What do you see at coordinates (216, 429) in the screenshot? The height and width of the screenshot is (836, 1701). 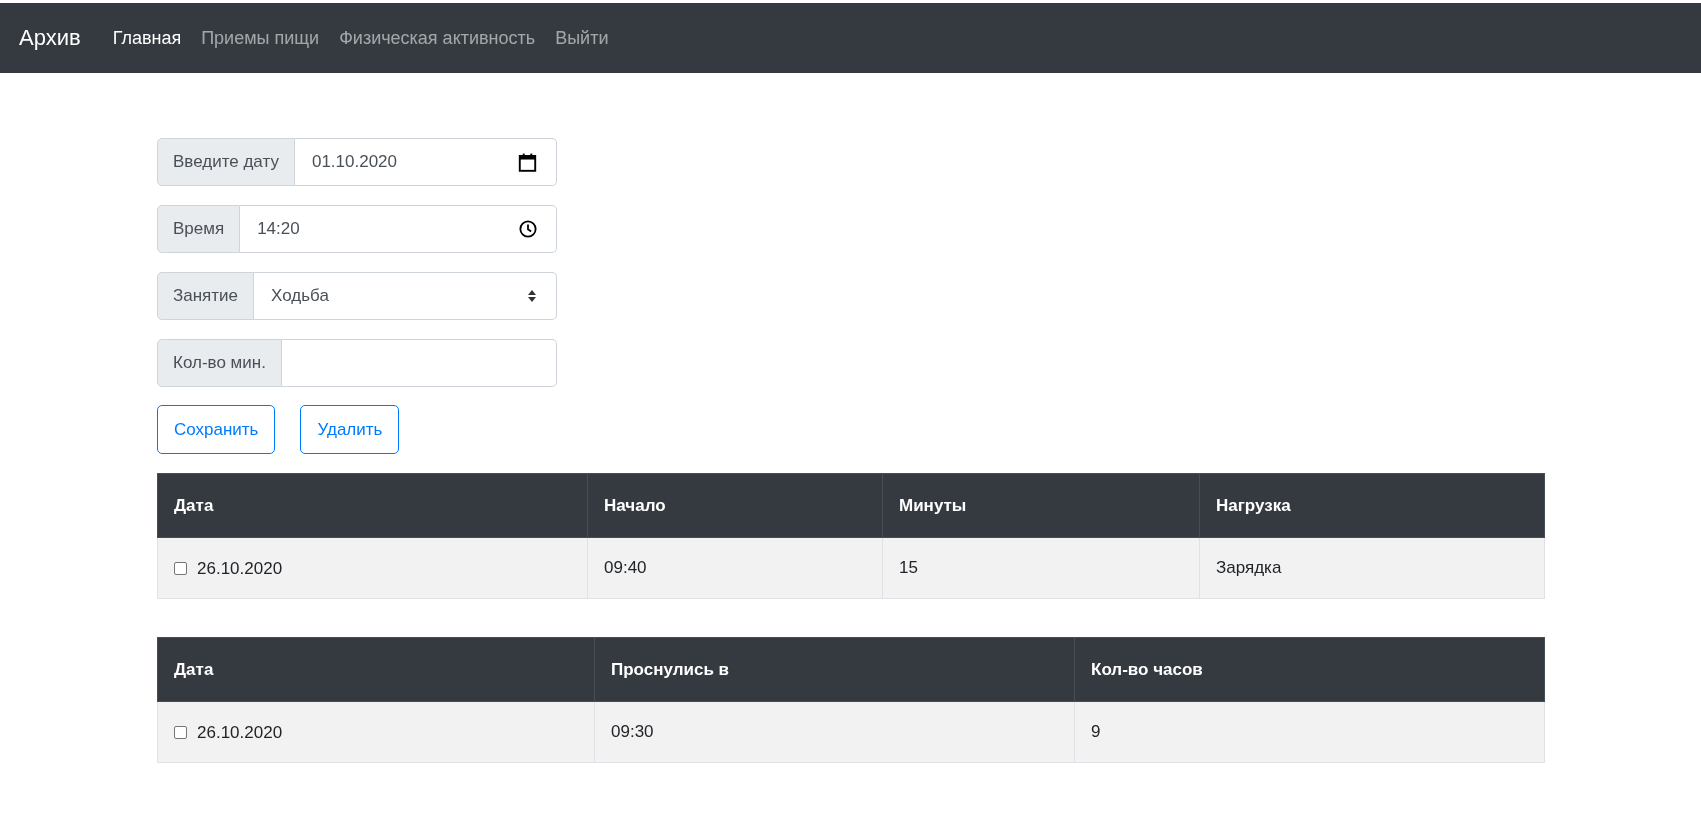 I see `outline-button: Сохранить` at bounding box center [216, 429].